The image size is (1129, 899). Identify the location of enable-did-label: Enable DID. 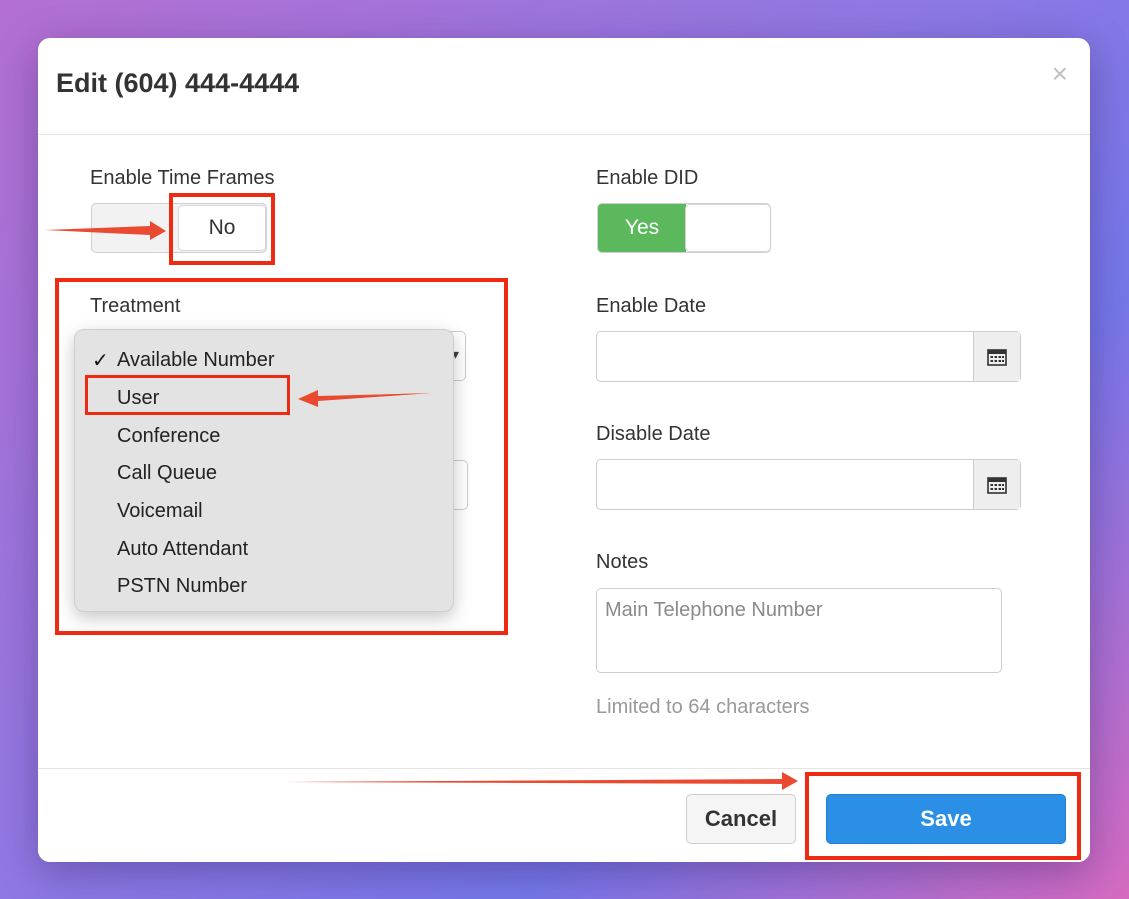
(647, 178).